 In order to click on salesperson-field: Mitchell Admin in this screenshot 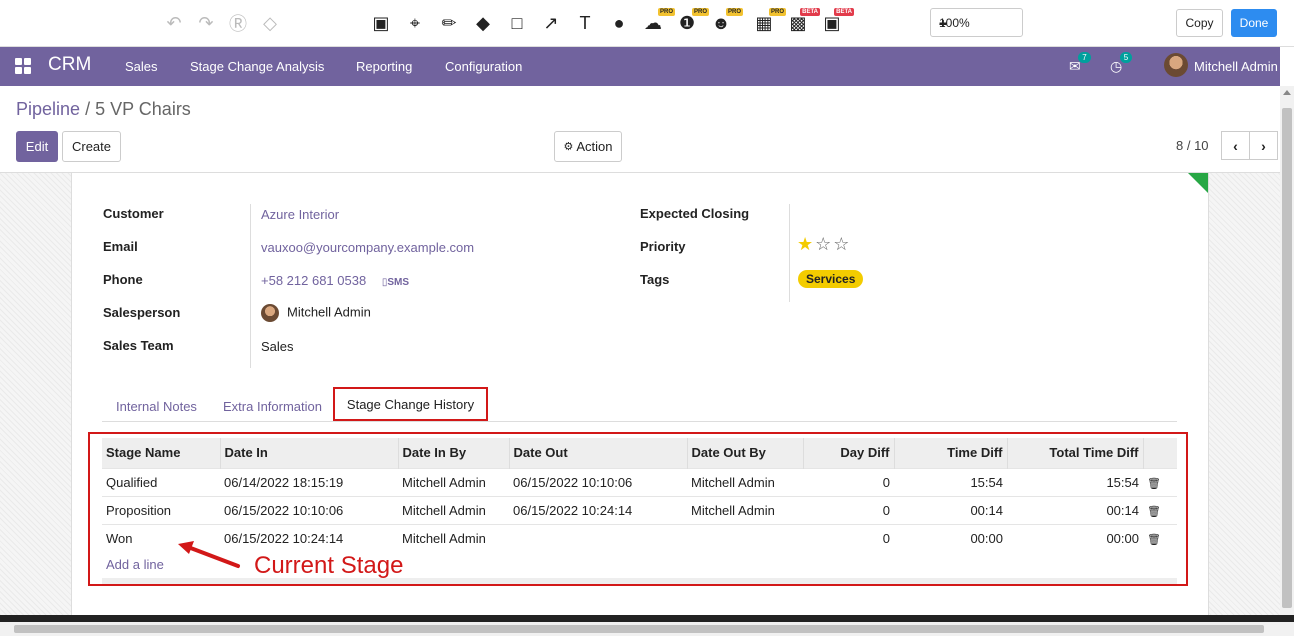, I will do `click(316, 313)`.